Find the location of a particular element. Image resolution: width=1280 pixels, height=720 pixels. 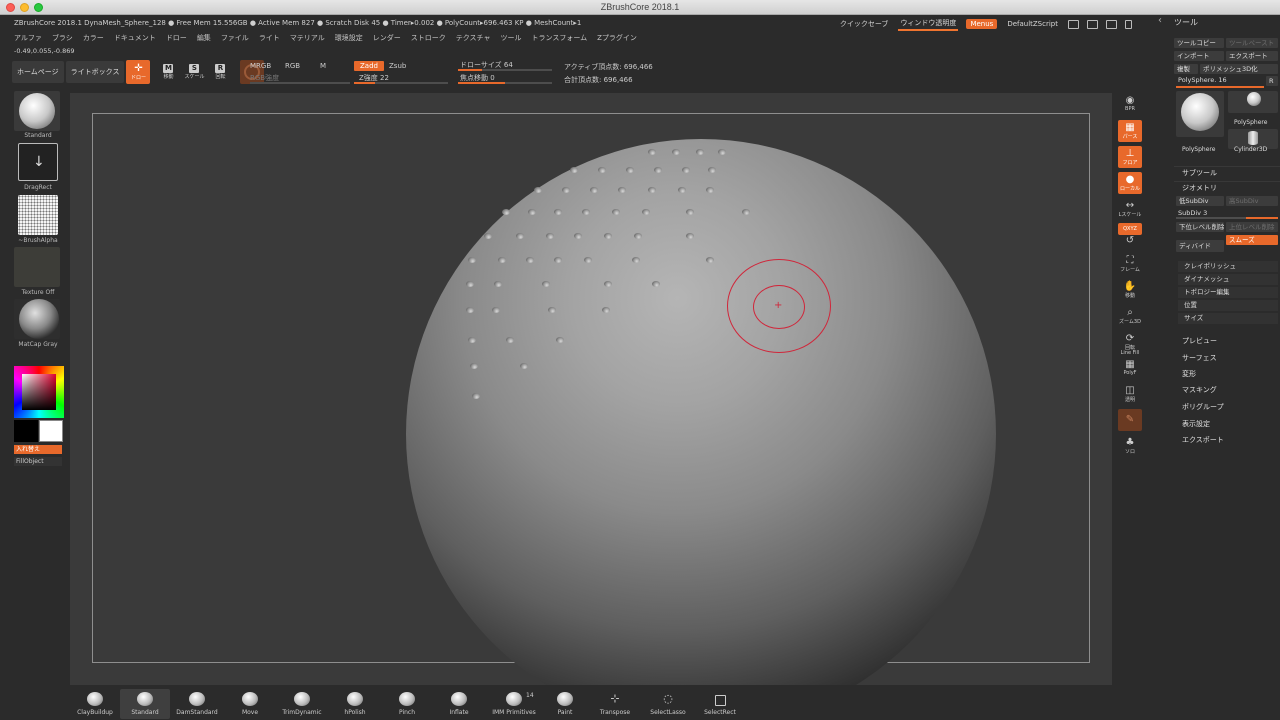

color-saturation-square is located at coordinates (39, 392).